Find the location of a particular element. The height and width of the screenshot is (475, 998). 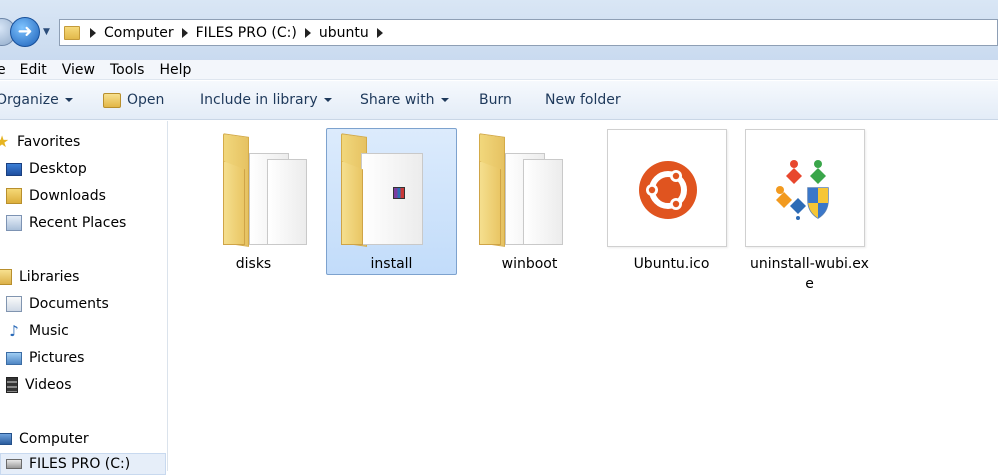

file-name: disks is located at coordinates (253, 264).